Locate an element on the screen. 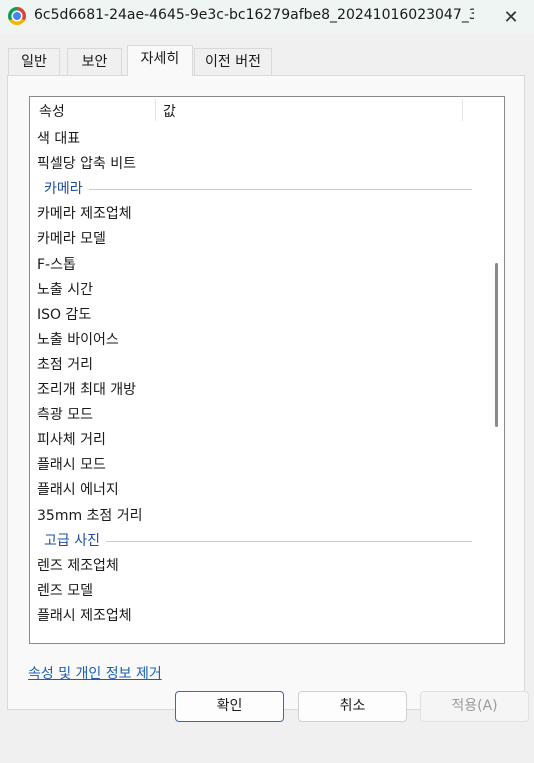 The width and height of the screenshot is (534, 763). property-row: 카메라 제조업체 is located at coordinates (84, 214).